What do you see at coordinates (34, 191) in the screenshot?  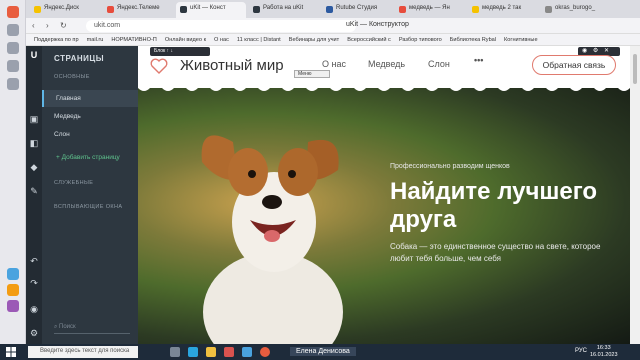 I see `widgets-icon: ✎` at bounding box center [34, 191].